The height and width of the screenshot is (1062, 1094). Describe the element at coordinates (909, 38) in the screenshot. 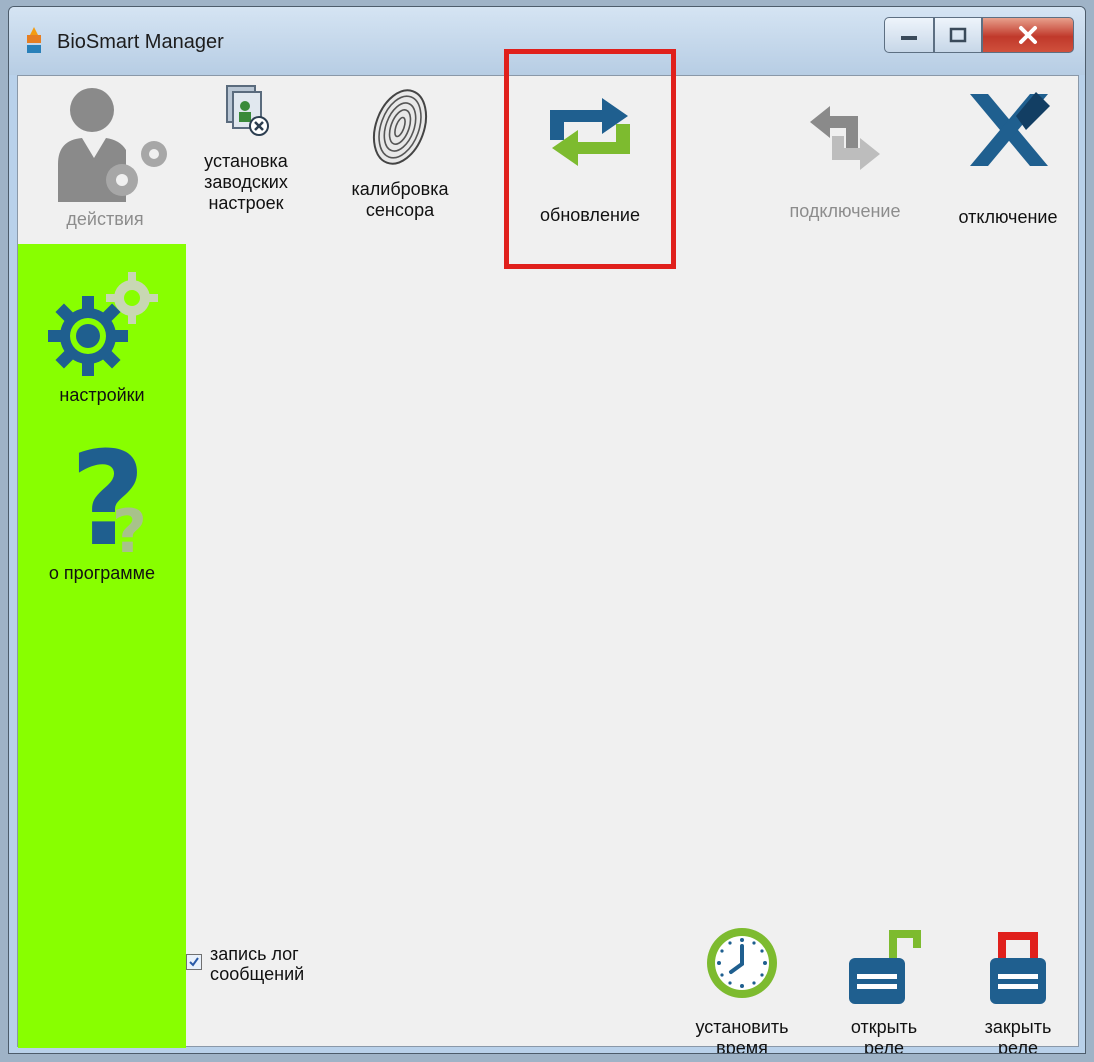

I see `minimize-icon` at that location.